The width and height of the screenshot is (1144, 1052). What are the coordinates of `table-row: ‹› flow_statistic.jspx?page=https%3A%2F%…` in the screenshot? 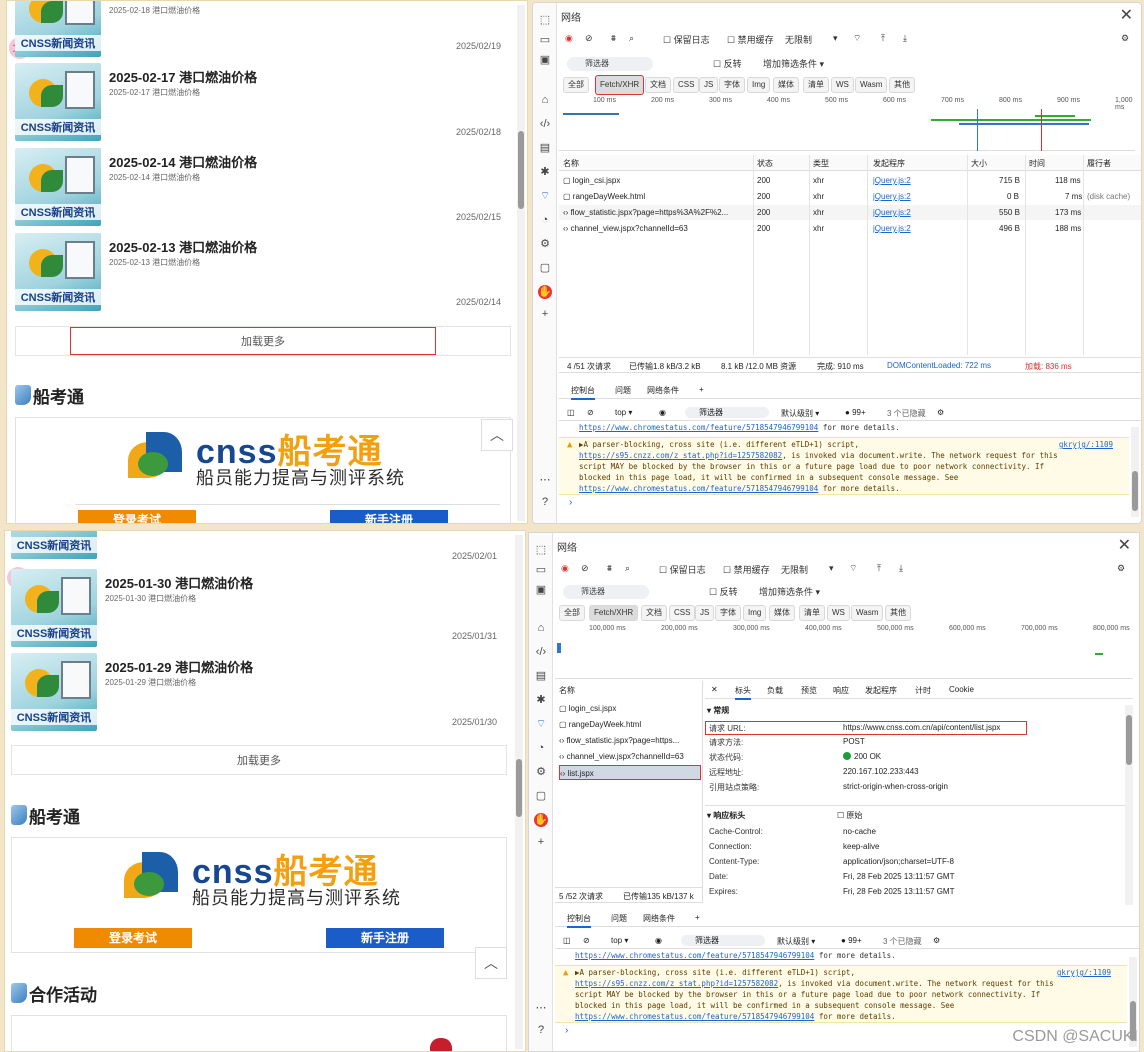 It's located at (850, 212).